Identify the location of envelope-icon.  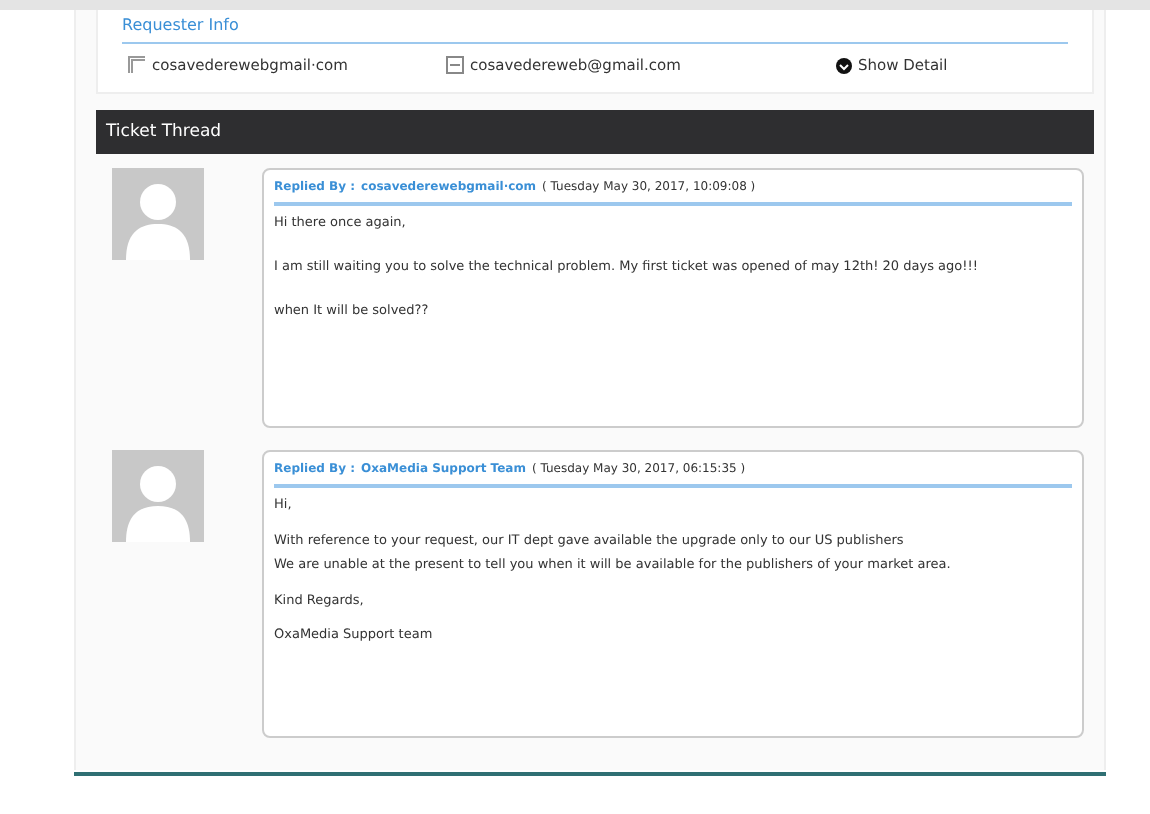
(455, 65).